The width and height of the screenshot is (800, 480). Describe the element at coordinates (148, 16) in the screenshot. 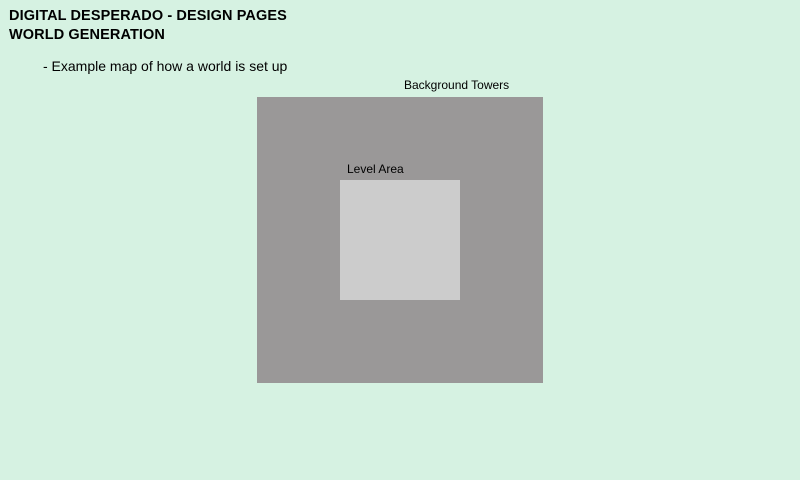

I see `page-title-line-1: DIGITAL DESPERADO - DESIGN PAGES` at that location.